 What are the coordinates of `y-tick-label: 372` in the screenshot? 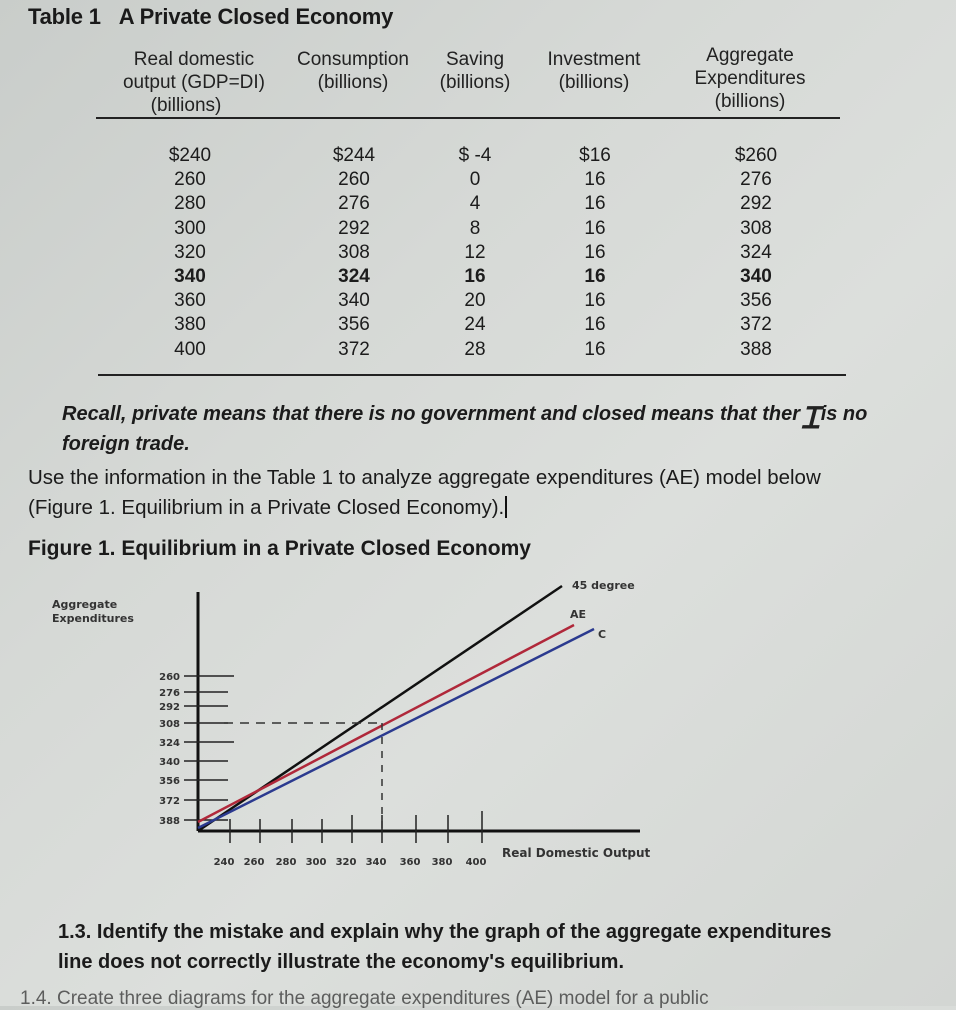 It's located at (169, 801).